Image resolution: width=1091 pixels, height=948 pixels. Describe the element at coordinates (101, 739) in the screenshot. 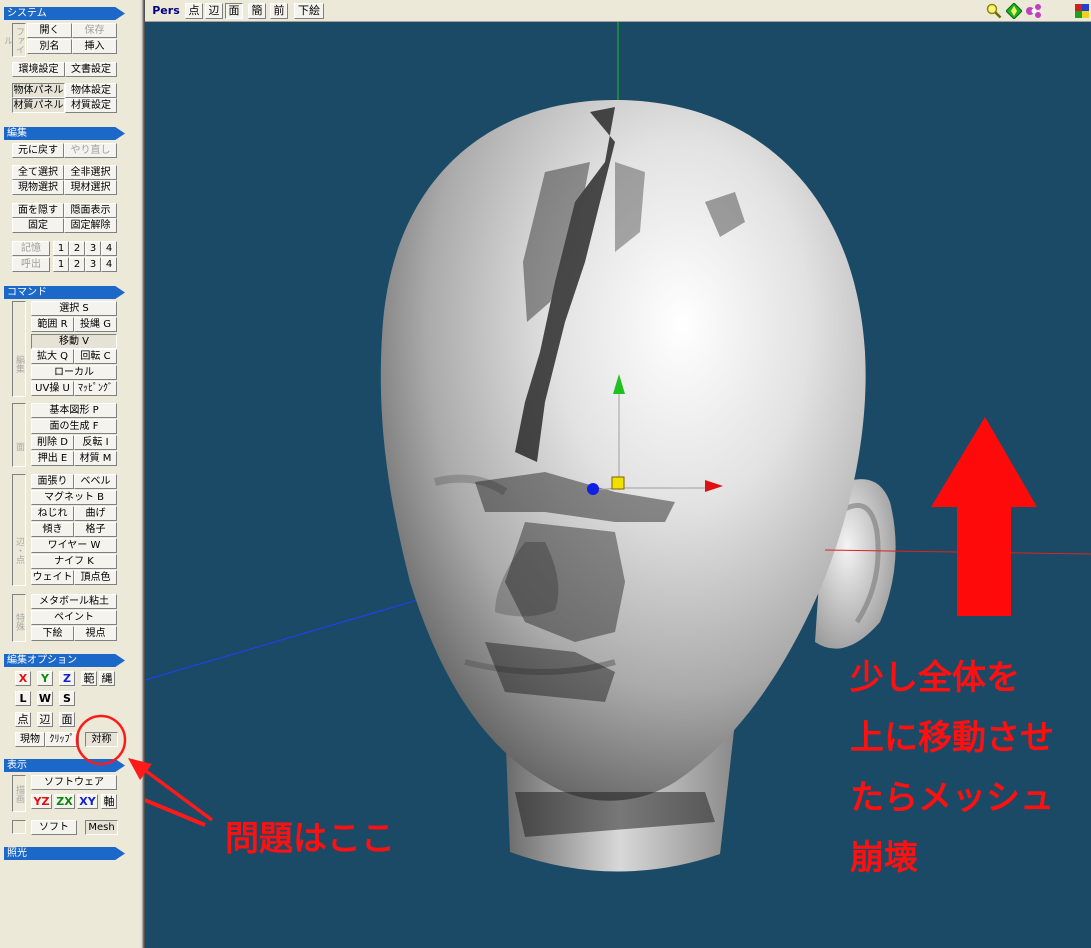

I see `symmetry-option: 対称` at that location.